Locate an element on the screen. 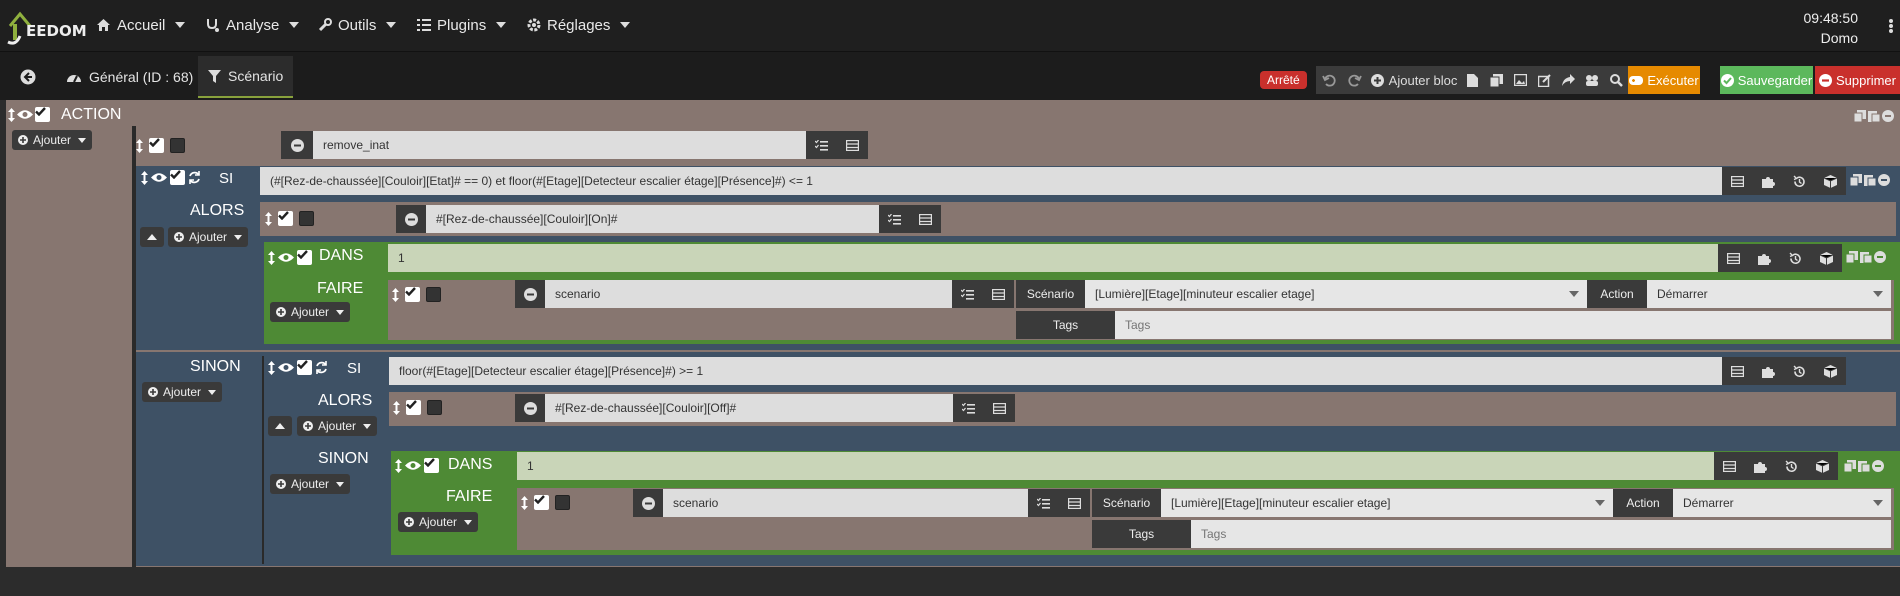  save-button: Sauvegarder is located at coordinates (1766, 80).